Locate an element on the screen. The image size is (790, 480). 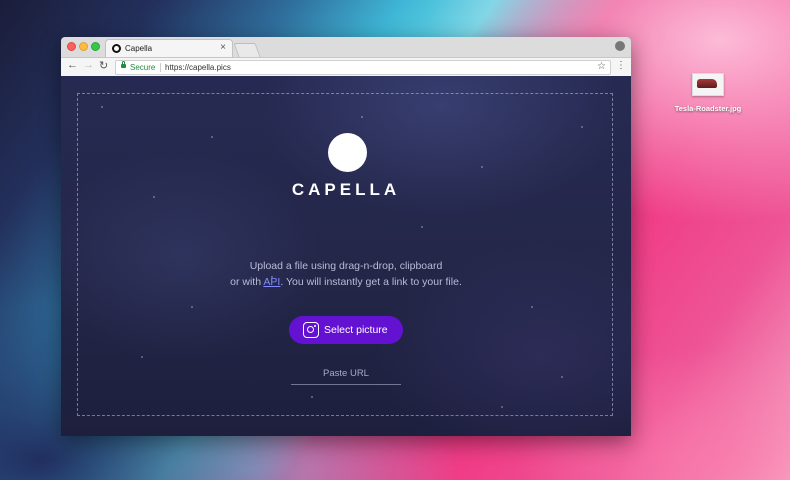
new-tab-button is located at coordinates (247, 50).